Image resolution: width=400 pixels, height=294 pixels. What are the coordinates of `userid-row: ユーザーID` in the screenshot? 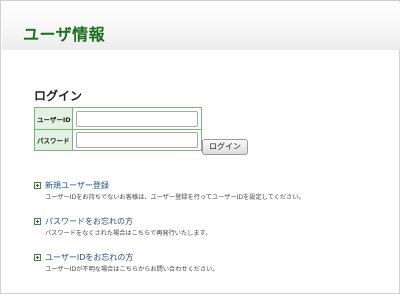 It's located at (118, 118).